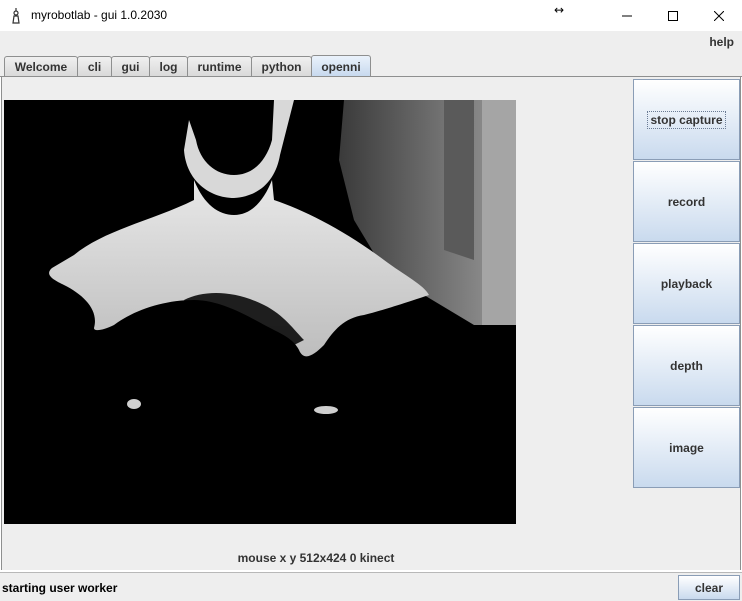 Image resolution: width=742 pixels, height=601 pixels. I want to click on clear-button: clear, so click(709, 587).